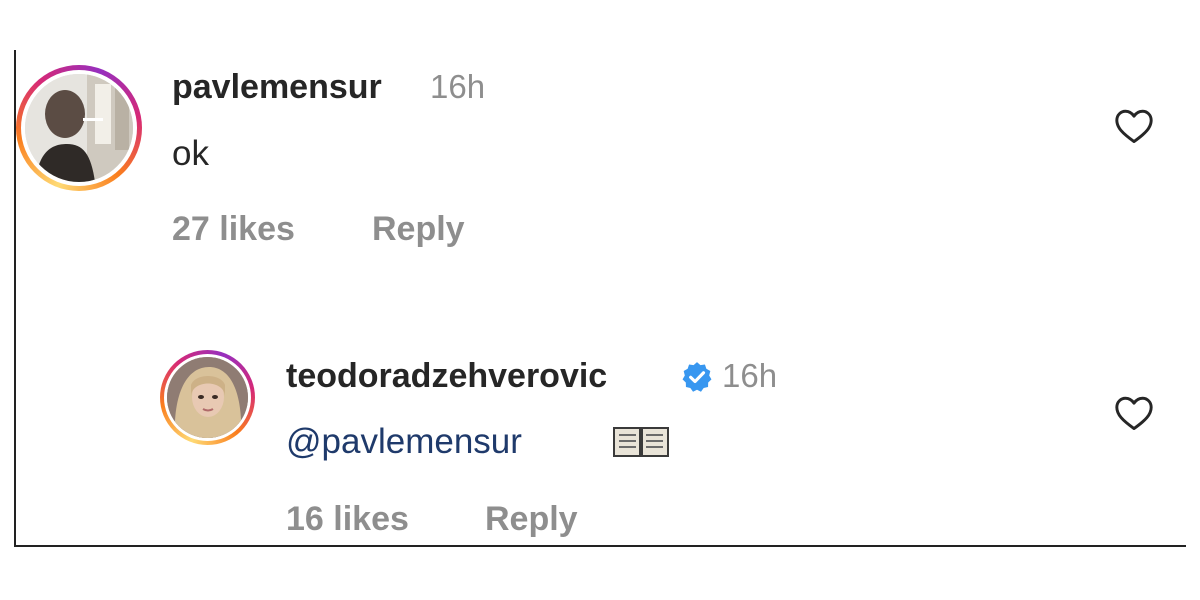  Describe the element at coordinates (277, 87) in the screenshot. I see `comment-username: pavlemensur` at that location.